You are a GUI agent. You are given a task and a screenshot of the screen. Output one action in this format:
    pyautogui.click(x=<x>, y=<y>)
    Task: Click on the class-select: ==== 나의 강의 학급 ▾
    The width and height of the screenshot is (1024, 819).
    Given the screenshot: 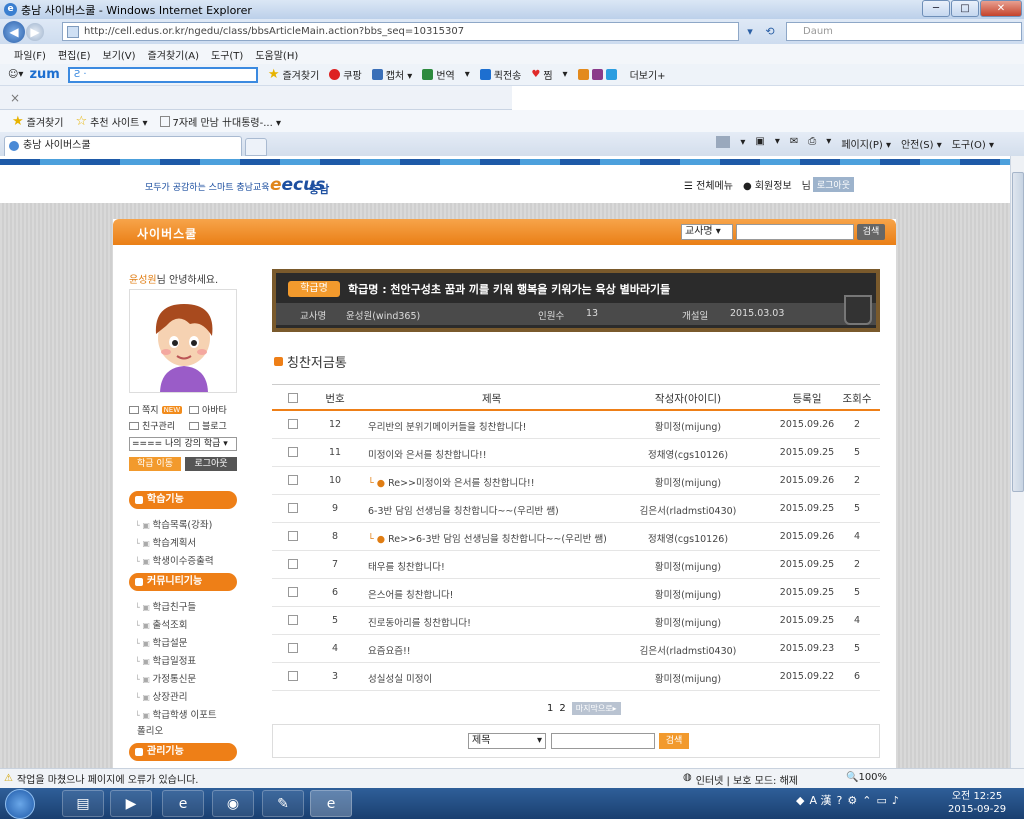 What is the action you would take?
    pyautogui.click(x=183, y=444)
    